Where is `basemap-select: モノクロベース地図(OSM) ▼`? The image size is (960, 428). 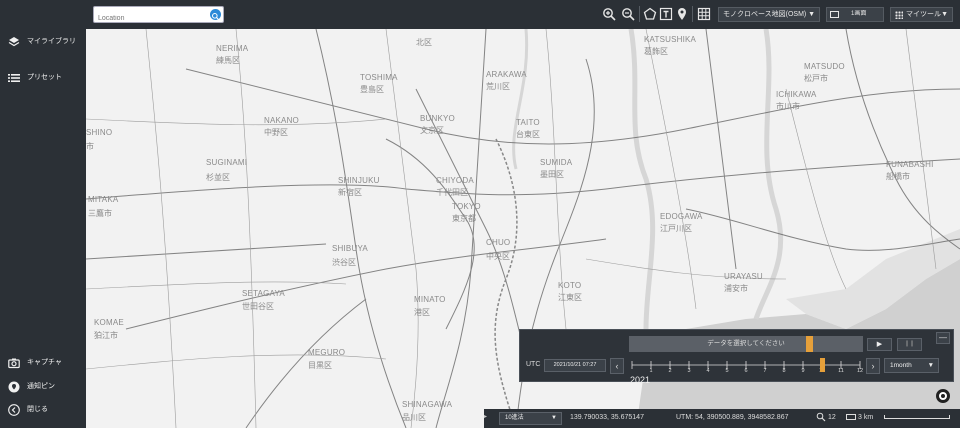
basemap-select: モノクロベース地図(OSM) ▼ is located at coordinates (769, 14).